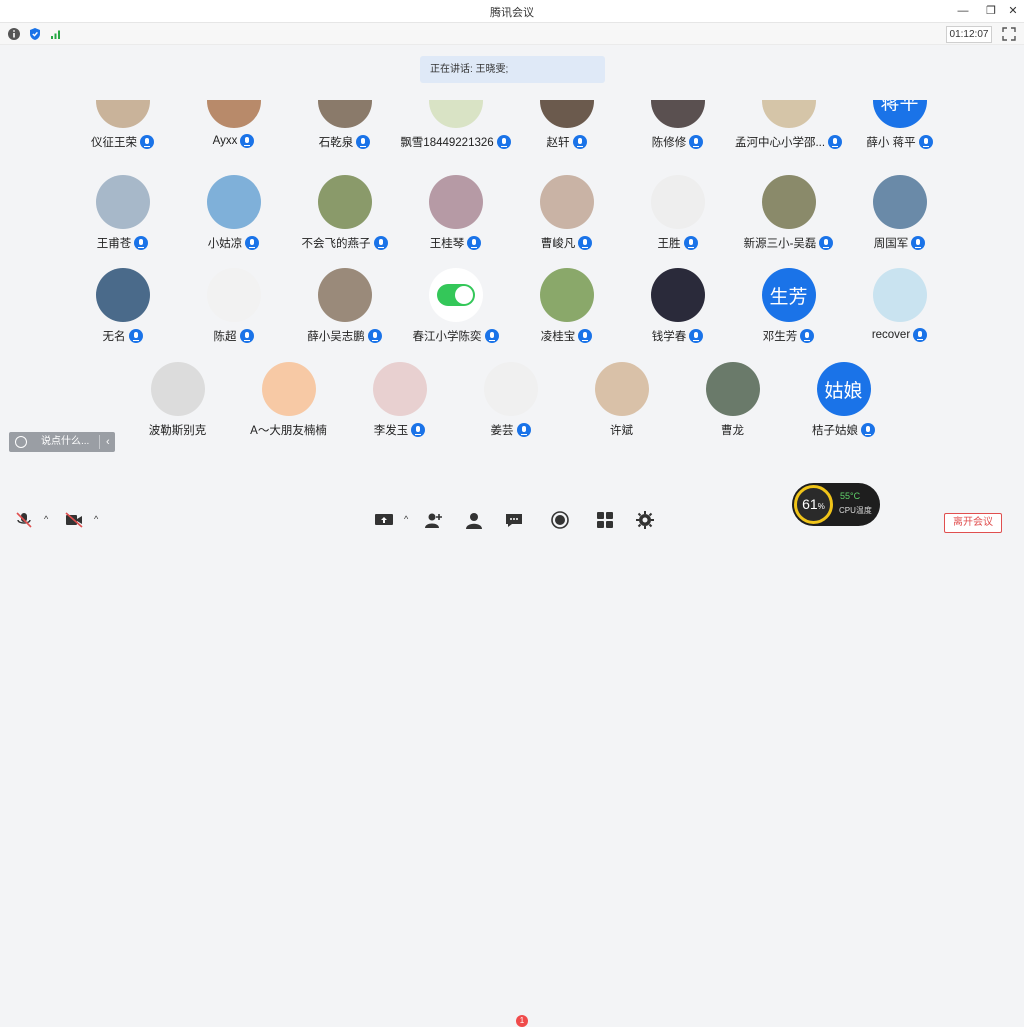  I want to click on participant-name: 曹龙, so click(732, 431).